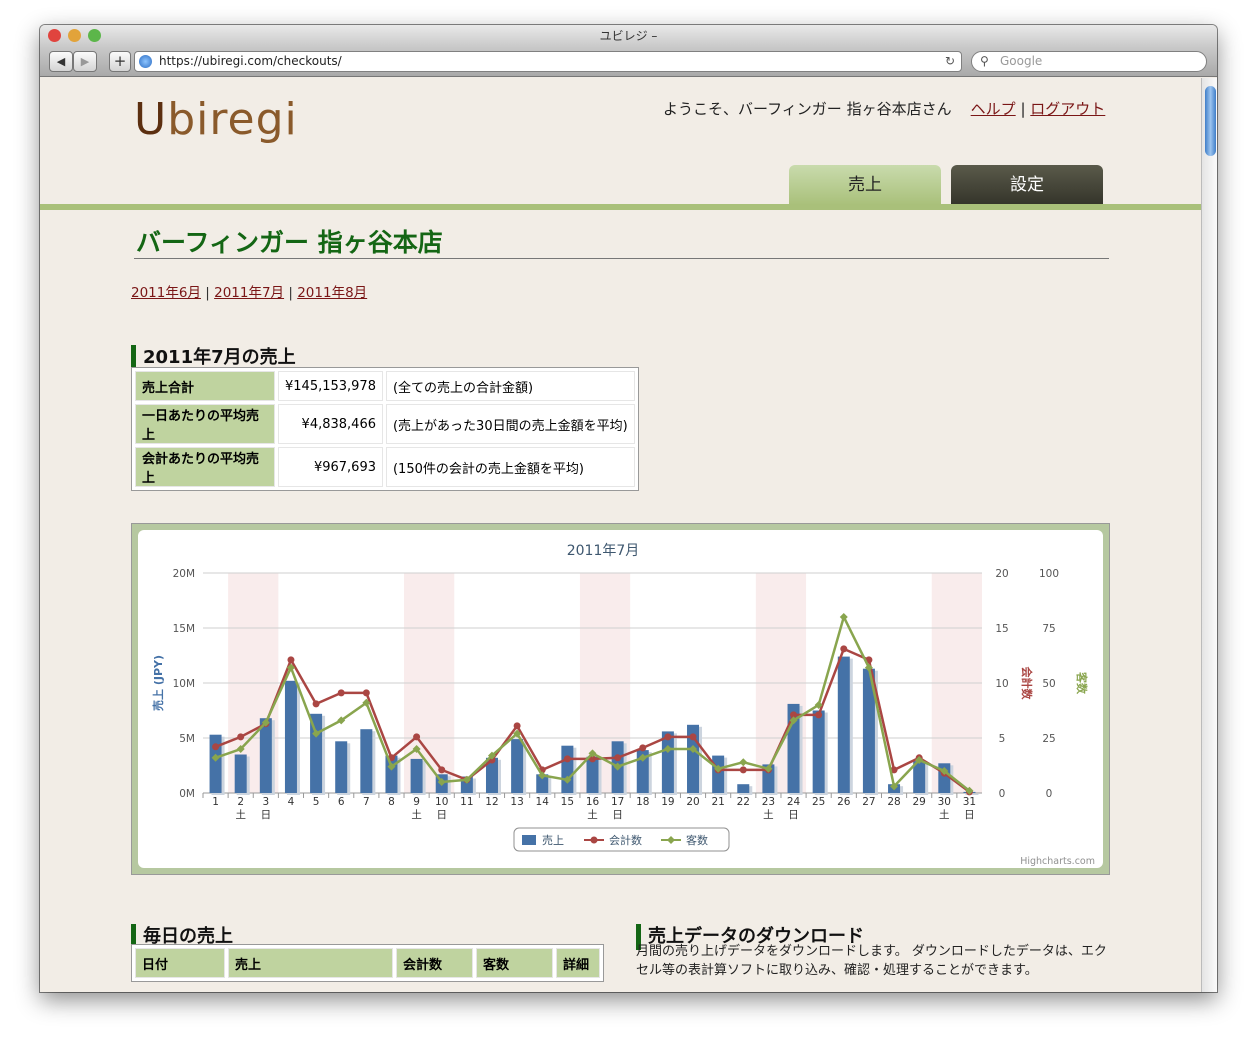 The height and width of the screenshot is (1047, 1256). I want to click on logo-text: biregi, so click(232, 119).